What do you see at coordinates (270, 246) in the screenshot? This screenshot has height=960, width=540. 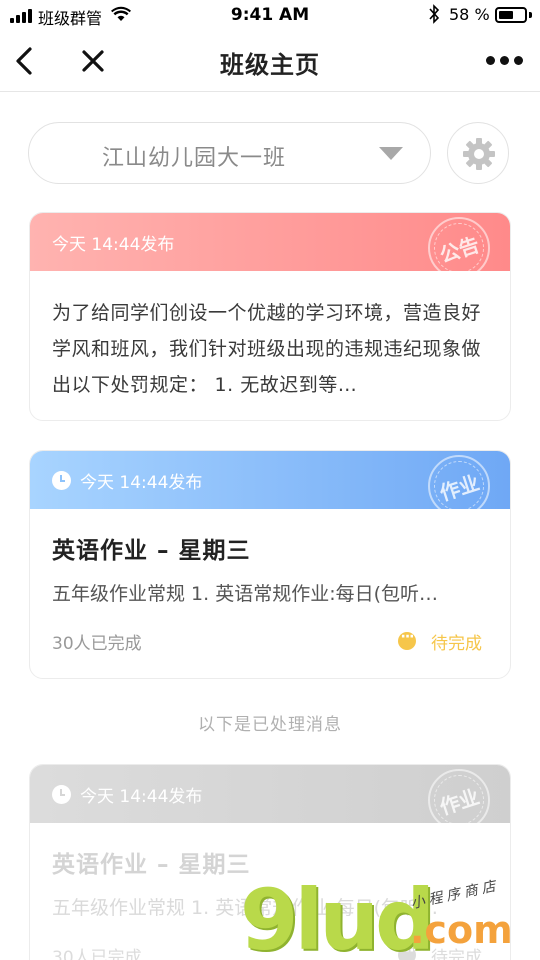 I see `notice-card-header: 今天 14:44发布 公告` at bounding box center [270, 246].